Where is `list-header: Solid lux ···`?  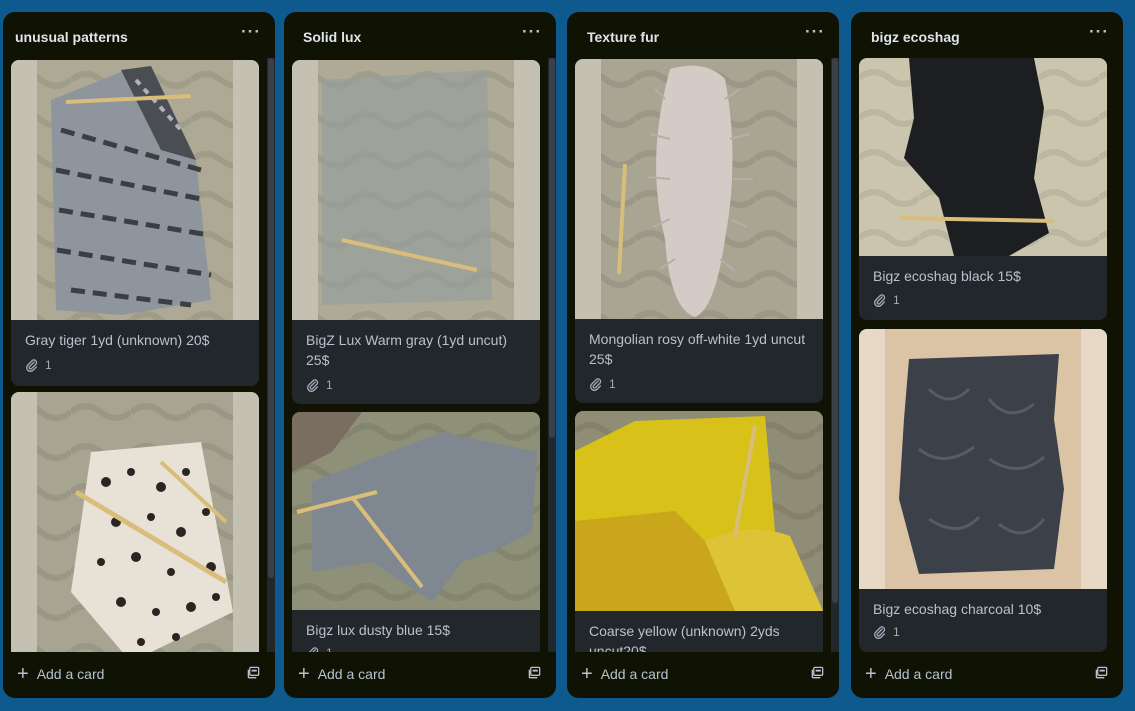 list-header: Solid lux ··· is located at coordinates (420, 35).